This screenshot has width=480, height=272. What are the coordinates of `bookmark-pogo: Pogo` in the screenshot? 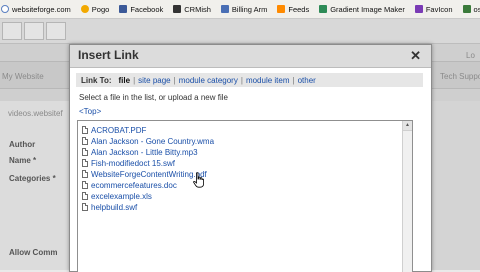 It's located at (94, 9).